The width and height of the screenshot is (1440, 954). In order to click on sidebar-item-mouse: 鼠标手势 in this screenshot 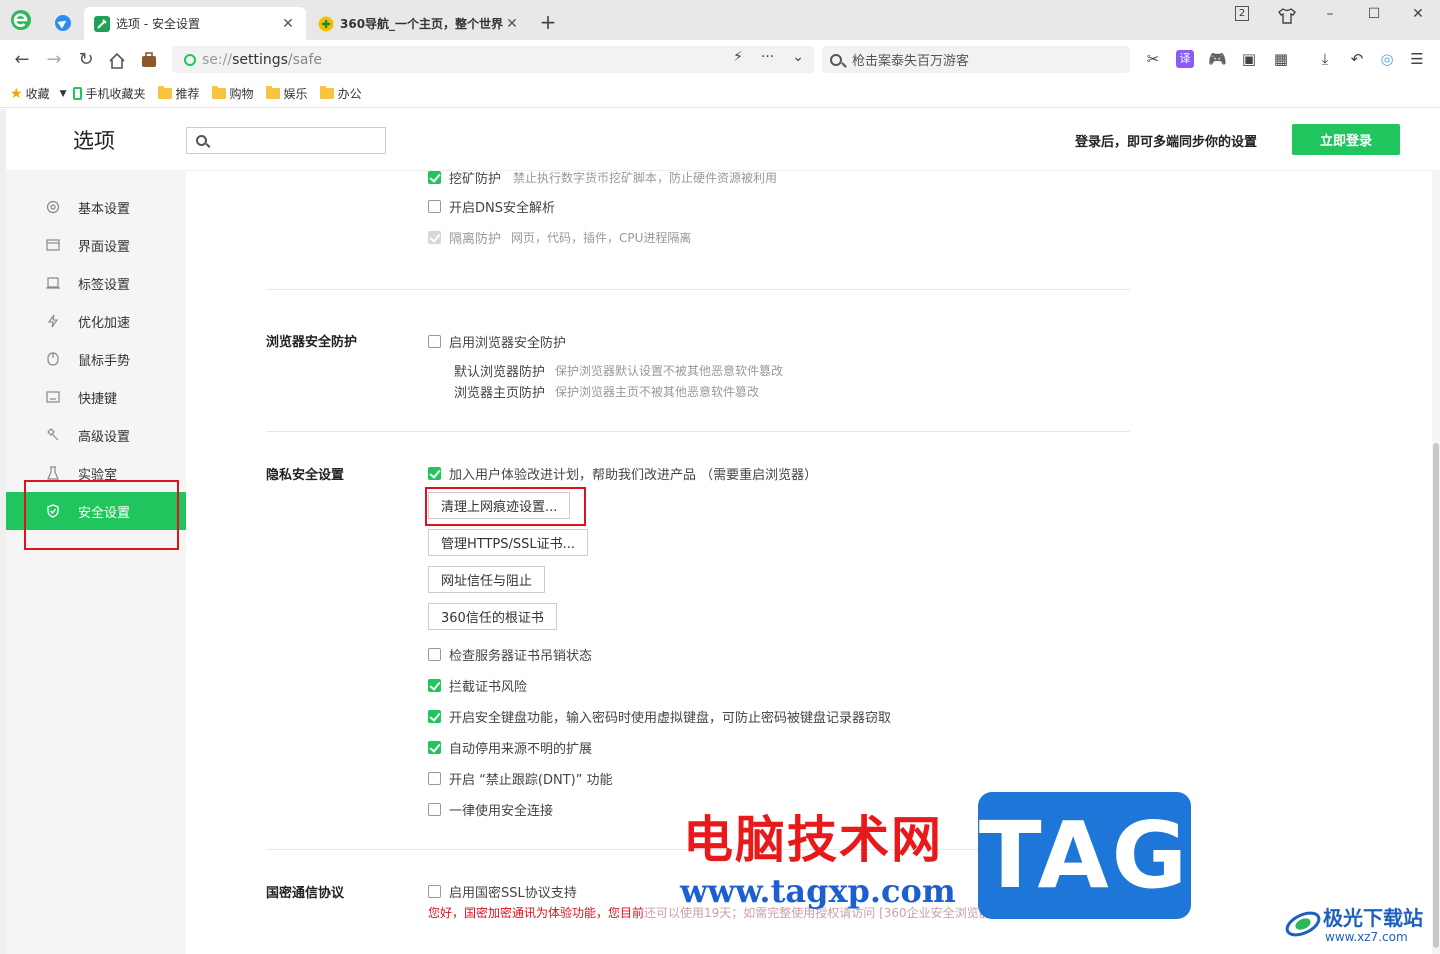, I will do `click(96, 359)`.